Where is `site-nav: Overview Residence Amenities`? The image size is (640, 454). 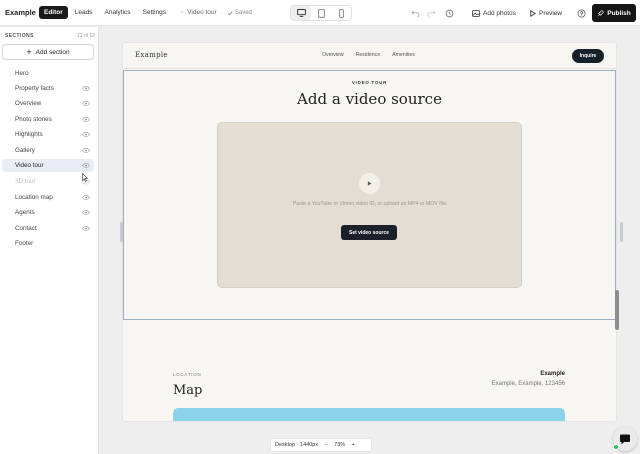 site-nav: Overview Residence Amenities is located at coordinates (368, 55).